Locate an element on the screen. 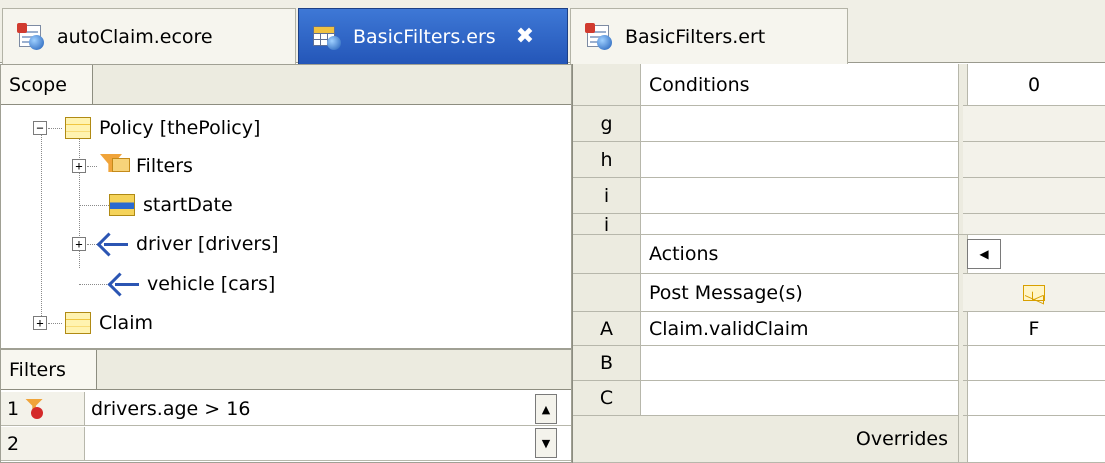 This screenshot has width=1105, height=463. envelope-icon is located at coordinates (1034, 292).